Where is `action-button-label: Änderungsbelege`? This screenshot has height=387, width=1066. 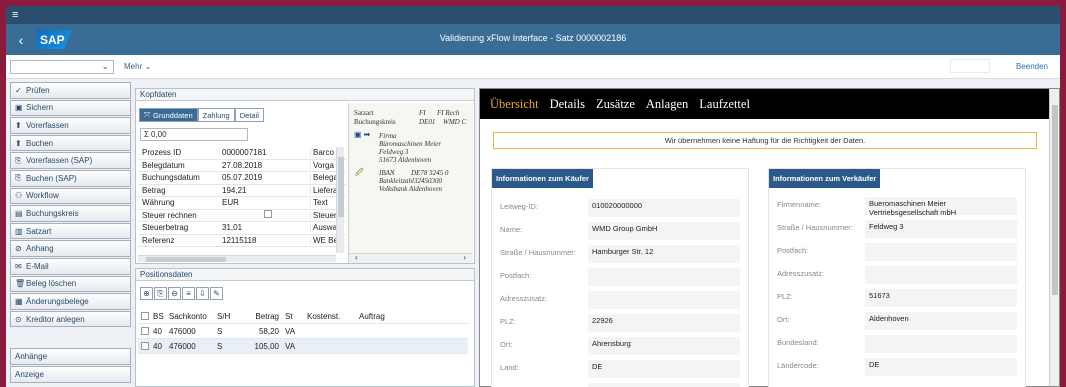
action-button-label: Änderungsbelege is located at coordinates (57, 301).